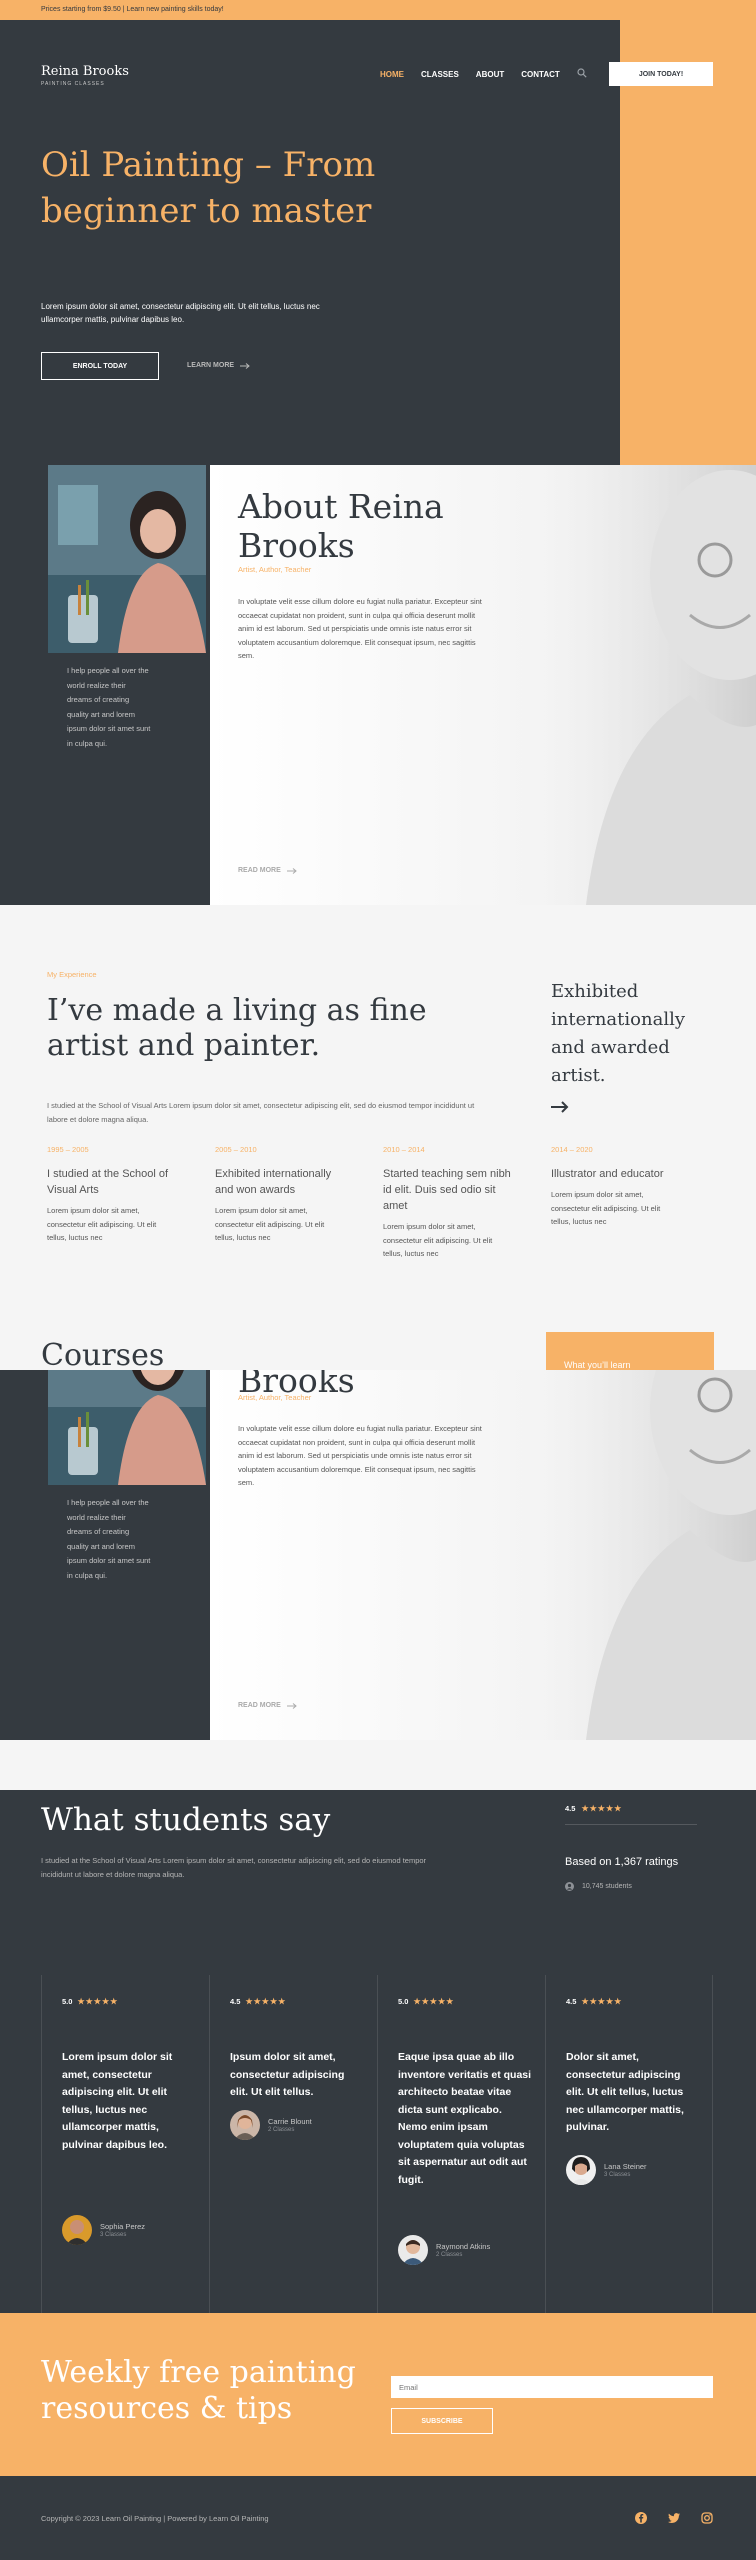 The image size is (756, 2560). I want to click on subscribe-button: SUBSCRIBE, so click(442, 2421).